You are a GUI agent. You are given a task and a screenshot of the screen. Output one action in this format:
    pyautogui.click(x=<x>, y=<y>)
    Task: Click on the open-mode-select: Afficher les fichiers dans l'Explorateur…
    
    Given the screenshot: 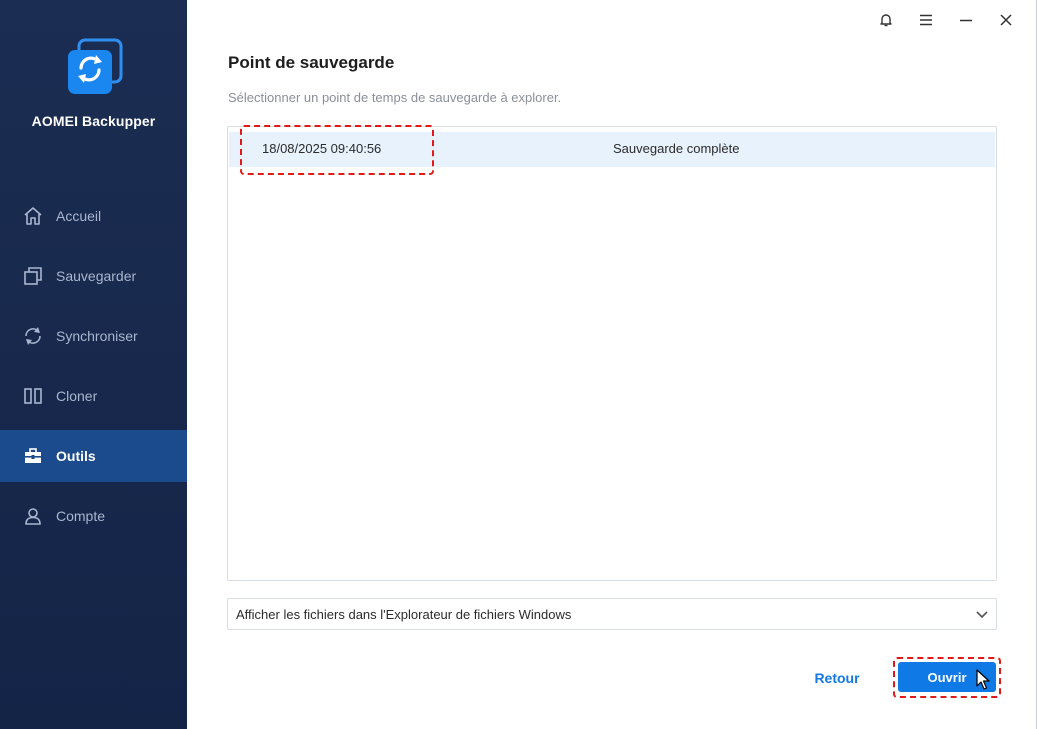 What is the action you would take?
    pyautogui.click(x=612, y=614)
    